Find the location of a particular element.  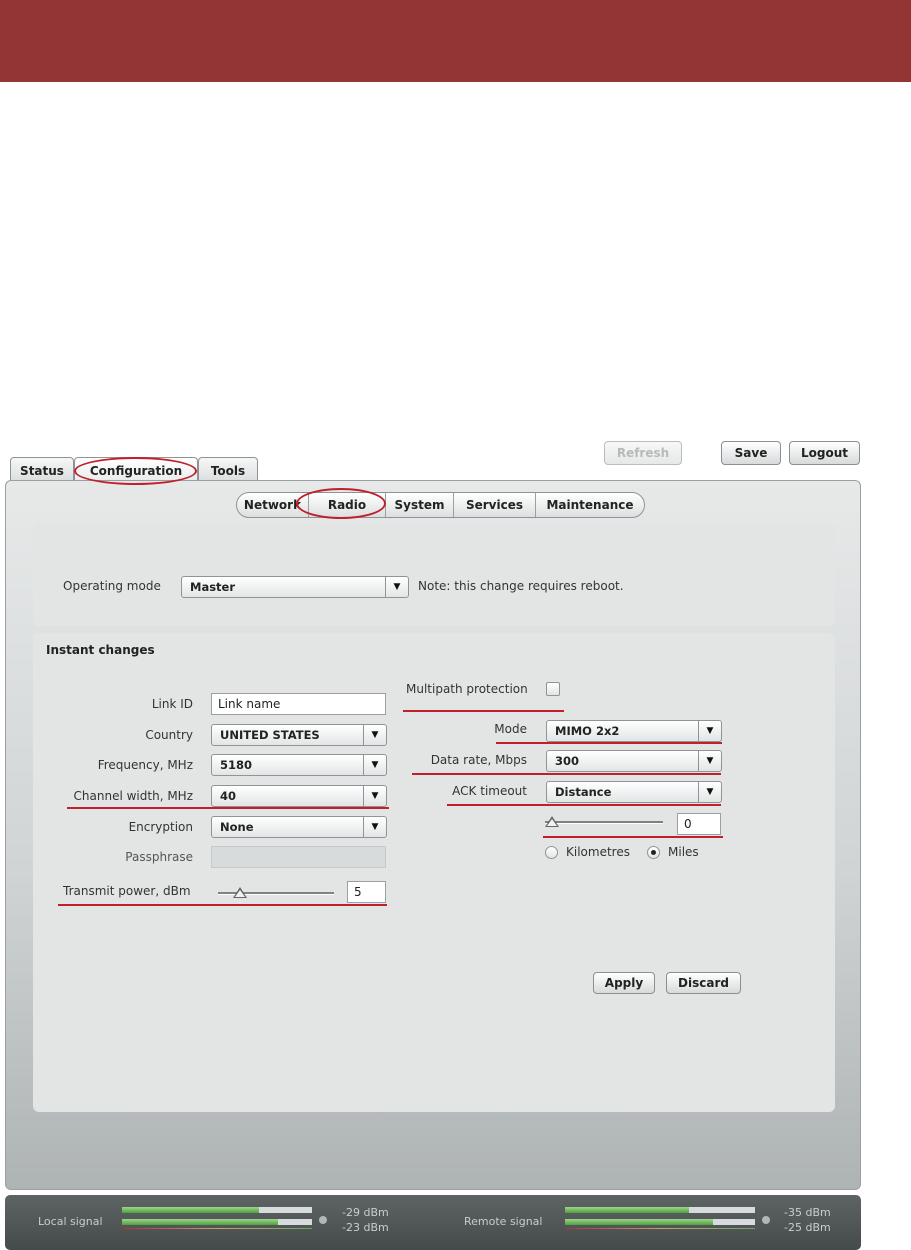

channel-width-select: 40 ▼ is located at coordinates (299, 796).